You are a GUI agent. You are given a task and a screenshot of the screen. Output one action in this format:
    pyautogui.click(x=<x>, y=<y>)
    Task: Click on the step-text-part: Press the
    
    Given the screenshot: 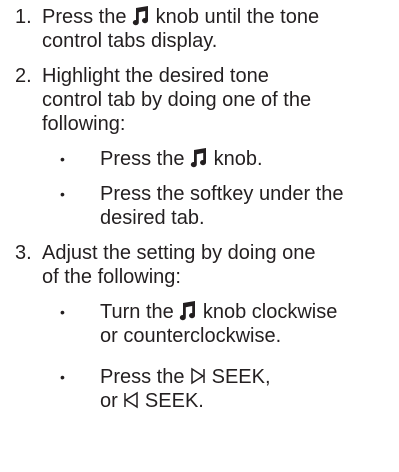 What is the action you would take?
    pyautogui.click(x=84, y=17)
    